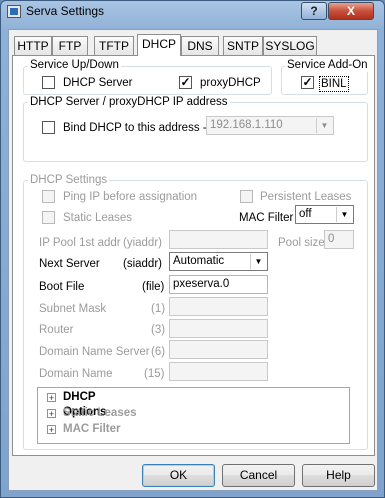  What do you see at coordinates (65, 11) in the screenshot?
I see `window-title: Serva Settings` at bounding box center [65, 11].